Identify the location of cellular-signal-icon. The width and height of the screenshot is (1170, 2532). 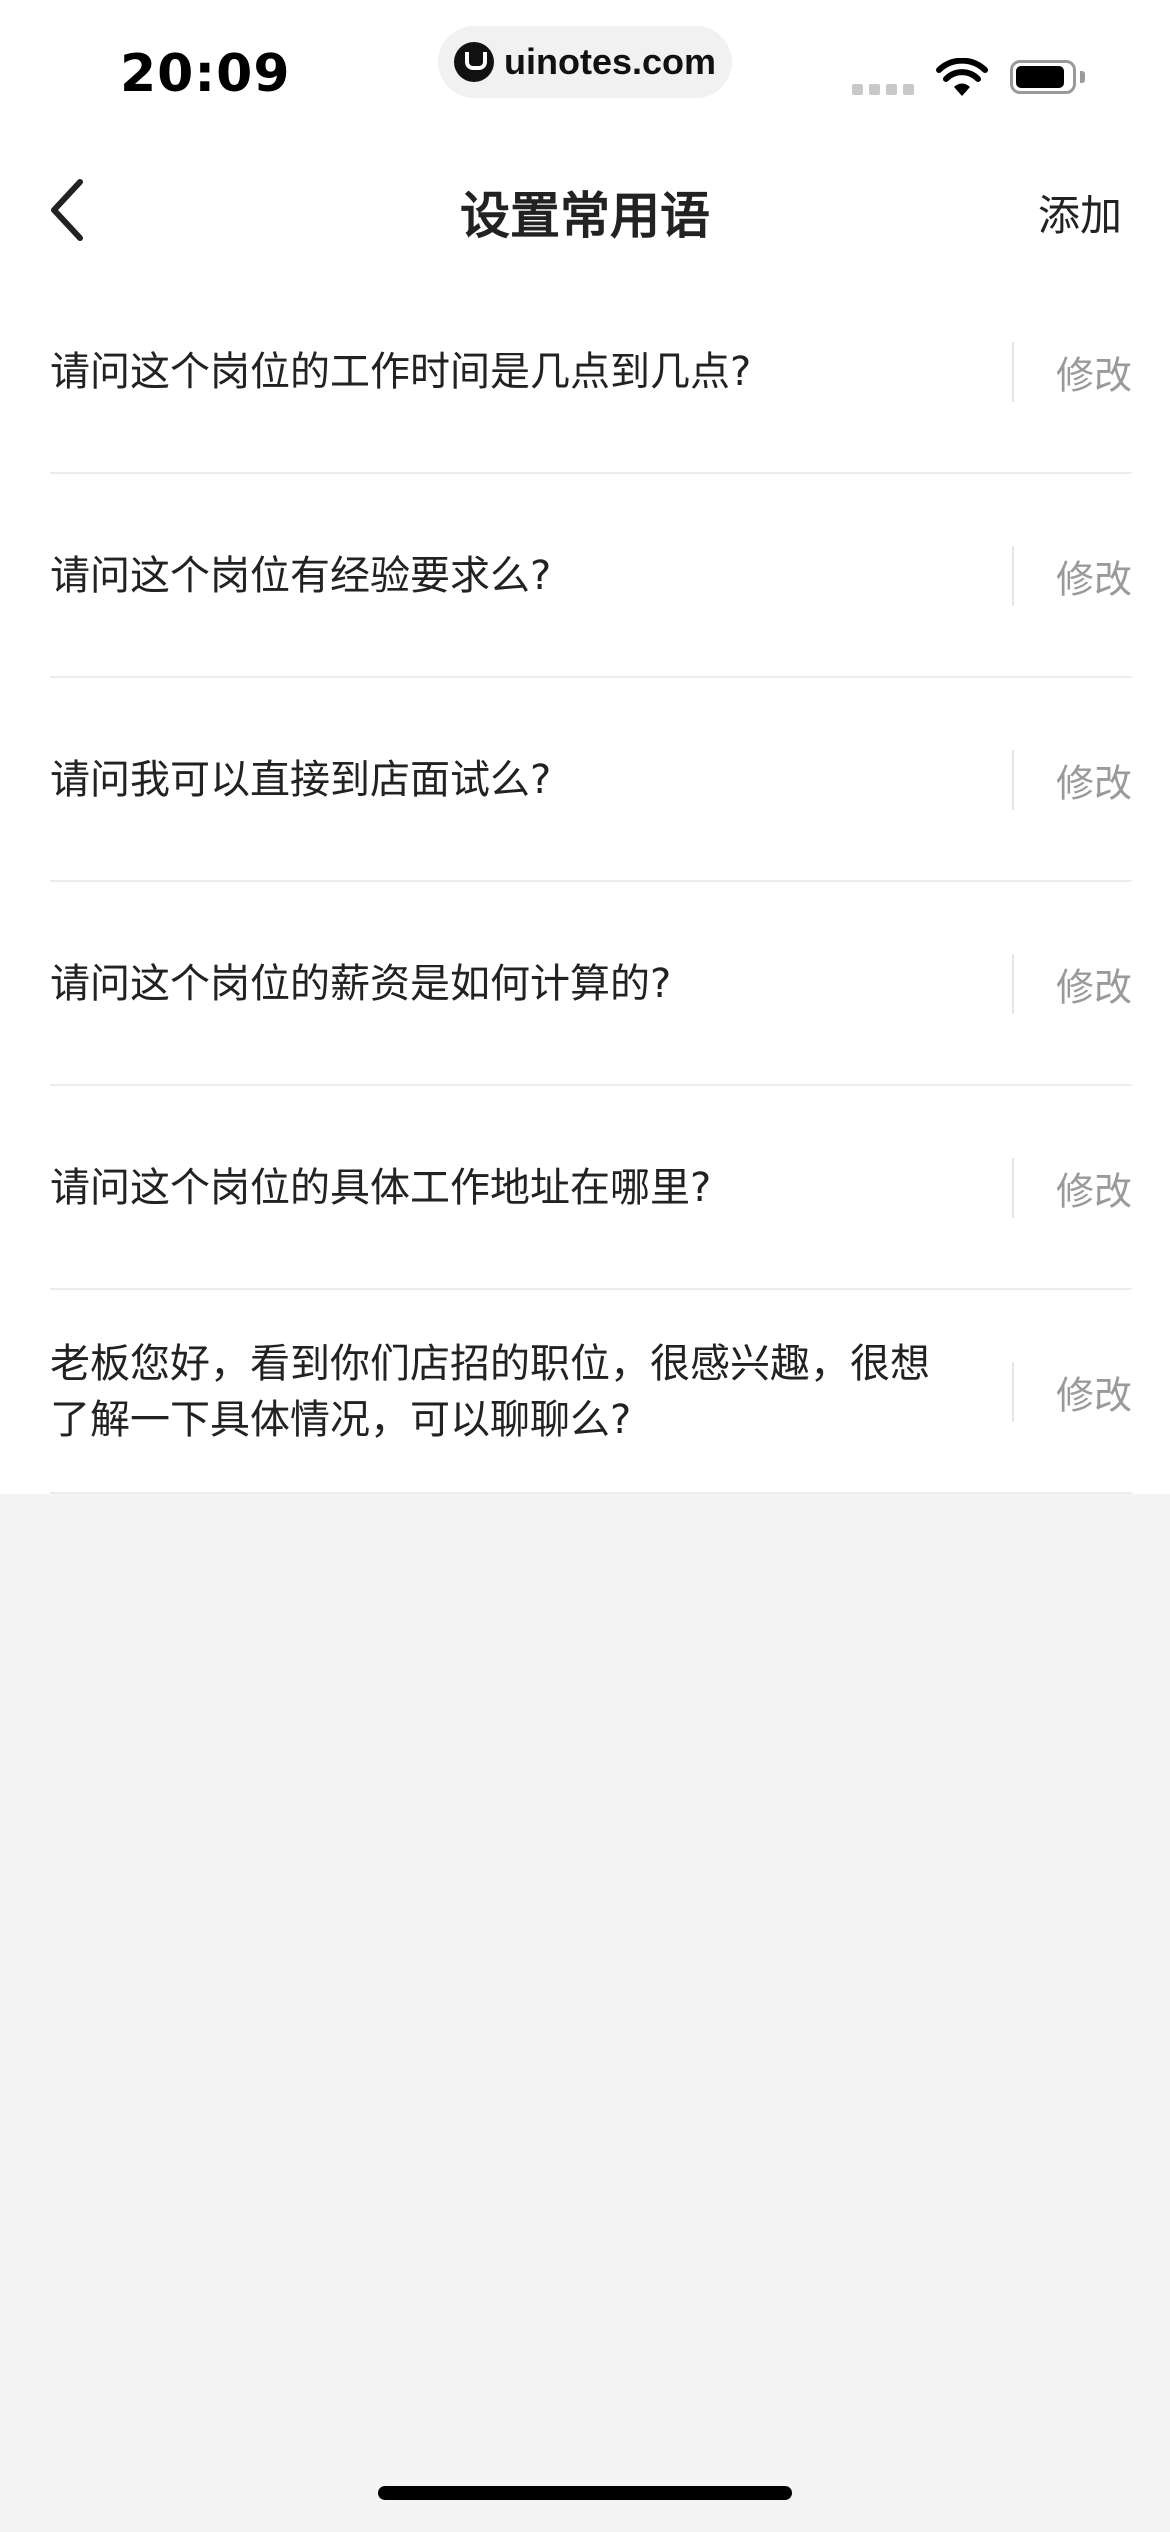
(883, 89).